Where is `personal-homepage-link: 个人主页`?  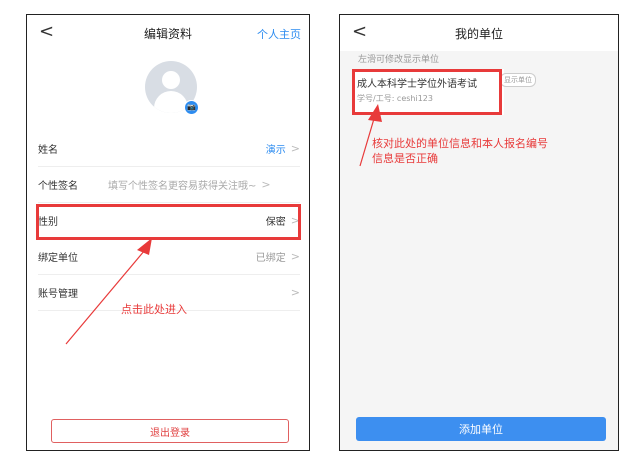 personal-homepage-link: 个人主页 is located at coordinates (279, 34).